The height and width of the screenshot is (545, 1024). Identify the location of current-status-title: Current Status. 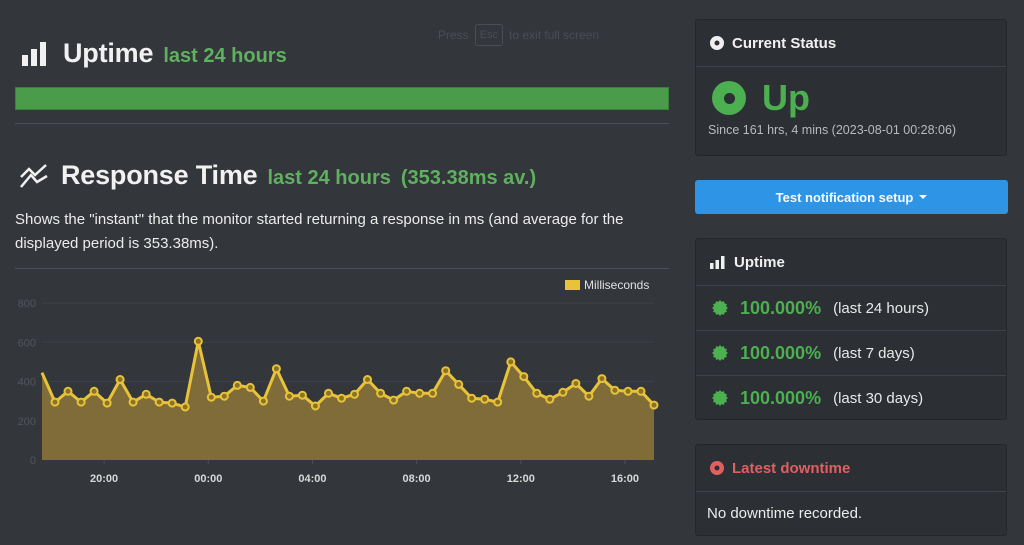
(784, 43).